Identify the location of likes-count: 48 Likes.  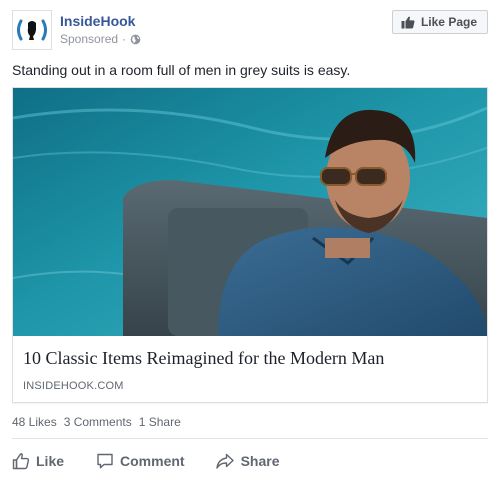
(34, 422).